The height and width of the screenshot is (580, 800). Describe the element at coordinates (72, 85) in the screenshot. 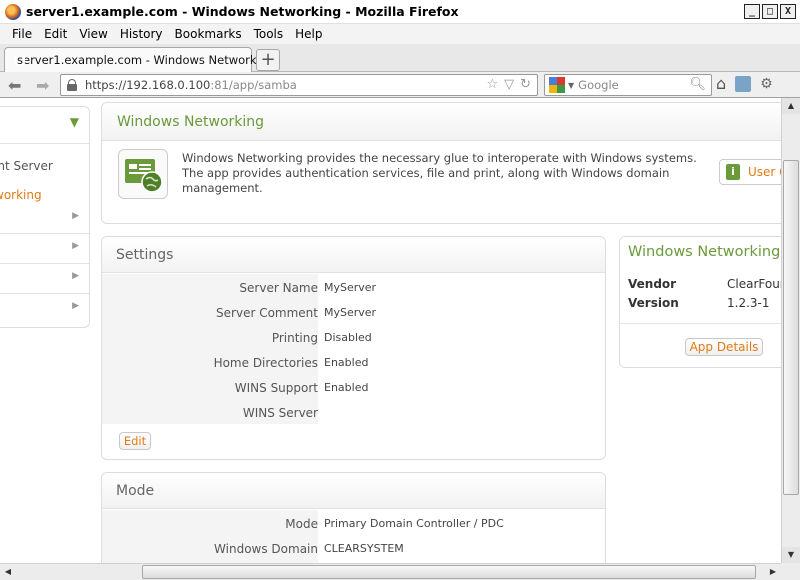

I see `lock-icon` at that location.